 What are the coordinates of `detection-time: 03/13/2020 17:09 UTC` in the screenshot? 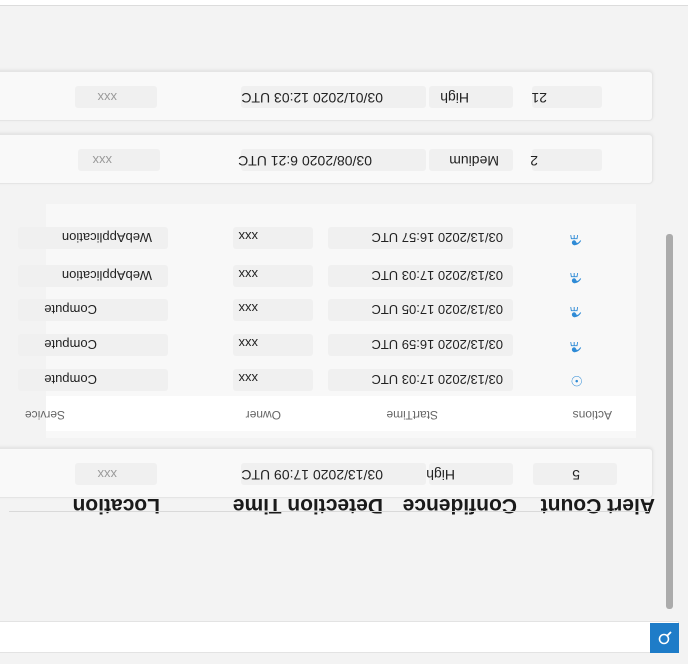 It's located at (312, 475).